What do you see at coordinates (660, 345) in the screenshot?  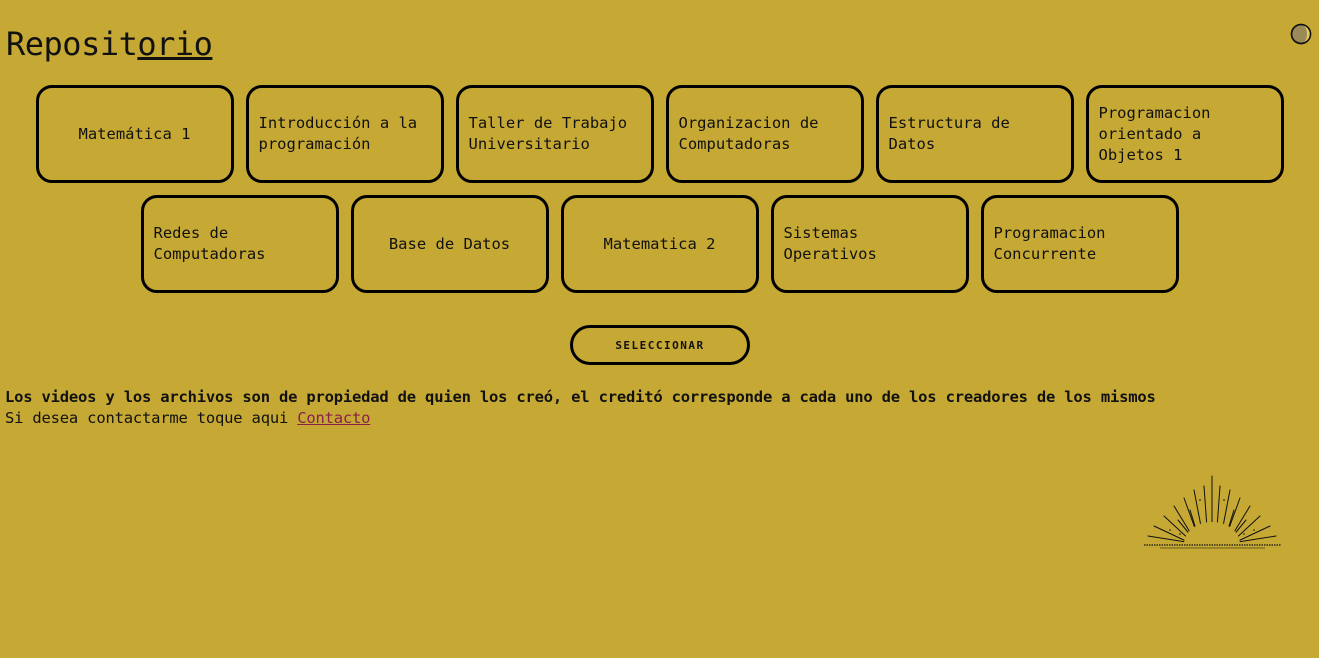 I see `select-button: SELECCIONAR` at bounding box center [660, 345].